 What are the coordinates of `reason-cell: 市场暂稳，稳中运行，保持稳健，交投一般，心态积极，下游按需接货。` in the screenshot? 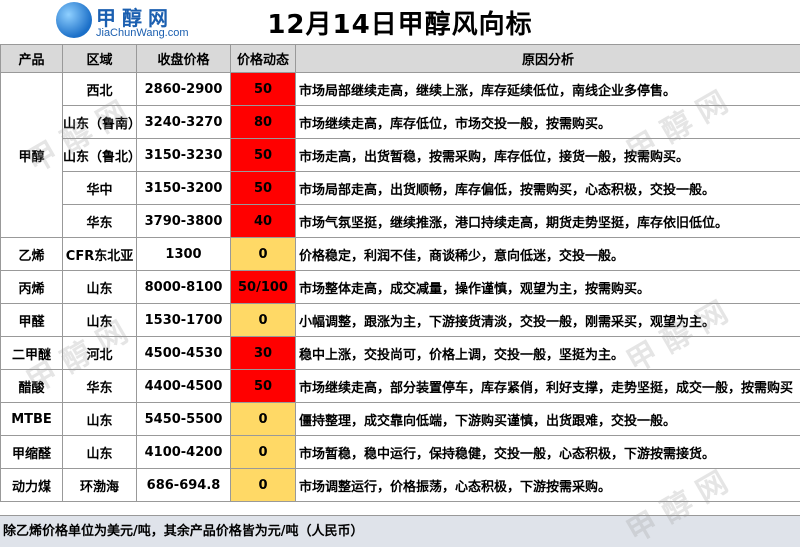 It's located at (548, 452).